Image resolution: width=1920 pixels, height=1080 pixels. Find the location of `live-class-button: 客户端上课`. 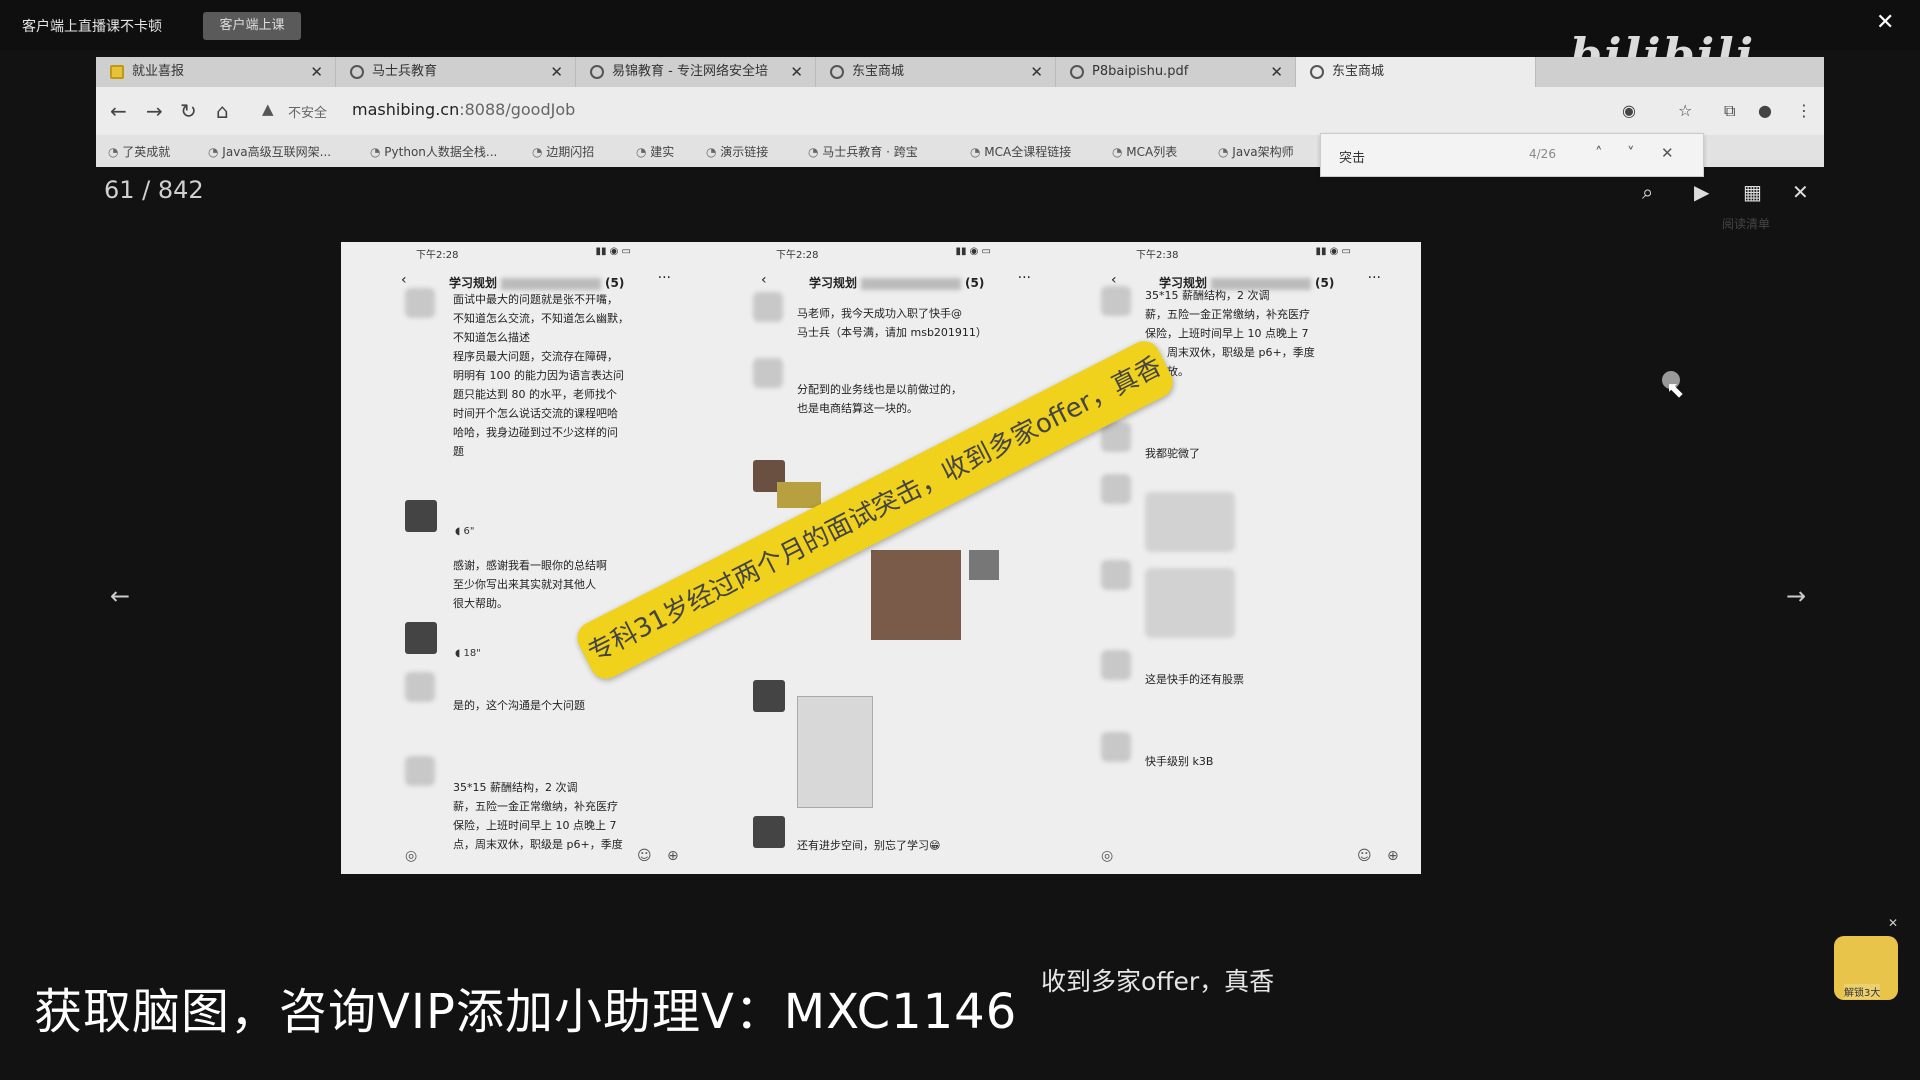

live-class-button: 客户端上课 is located at coordinates (252, 26).